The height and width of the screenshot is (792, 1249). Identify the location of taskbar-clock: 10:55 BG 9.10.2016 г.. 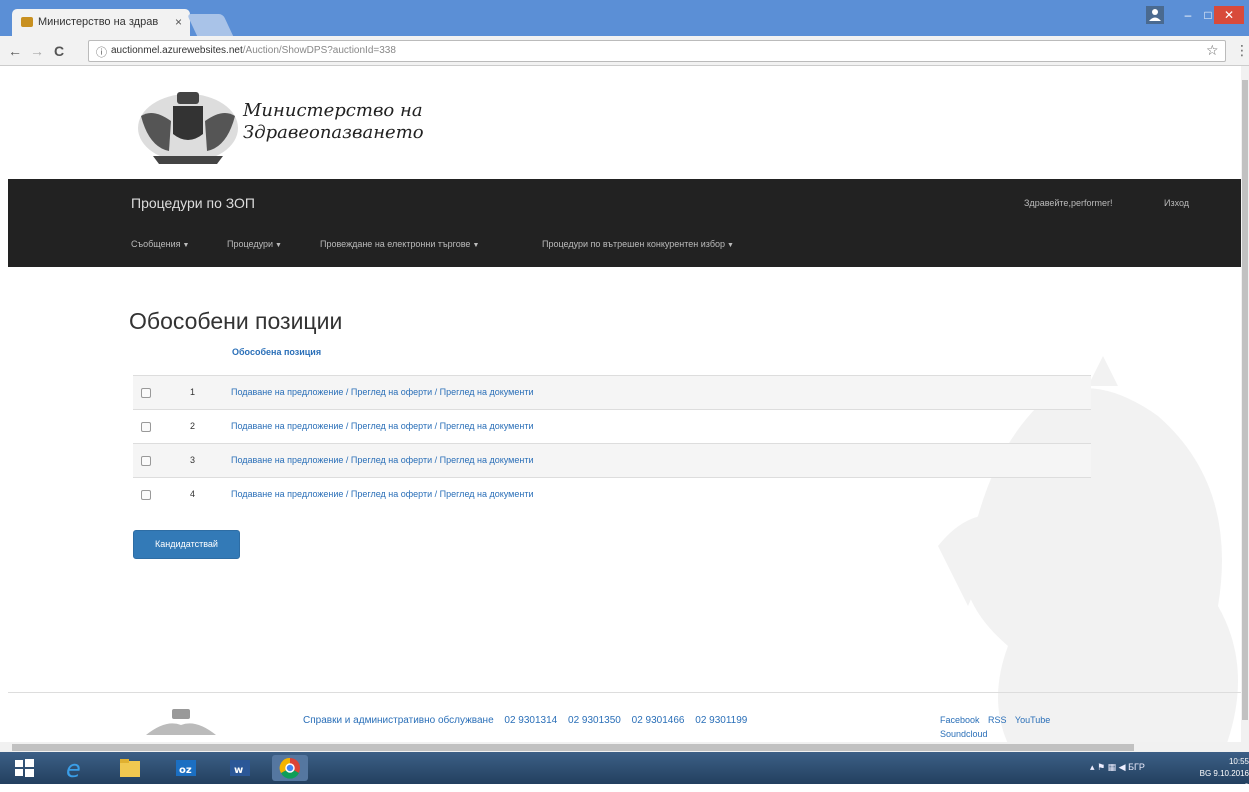
(1222, 774).